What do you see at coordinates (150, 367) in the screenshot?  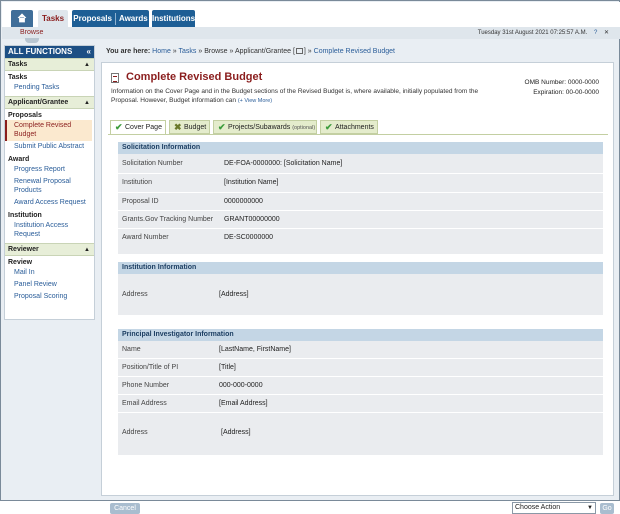 I see `field-label: Position/Title of PI` at bounding box center [150, 367].